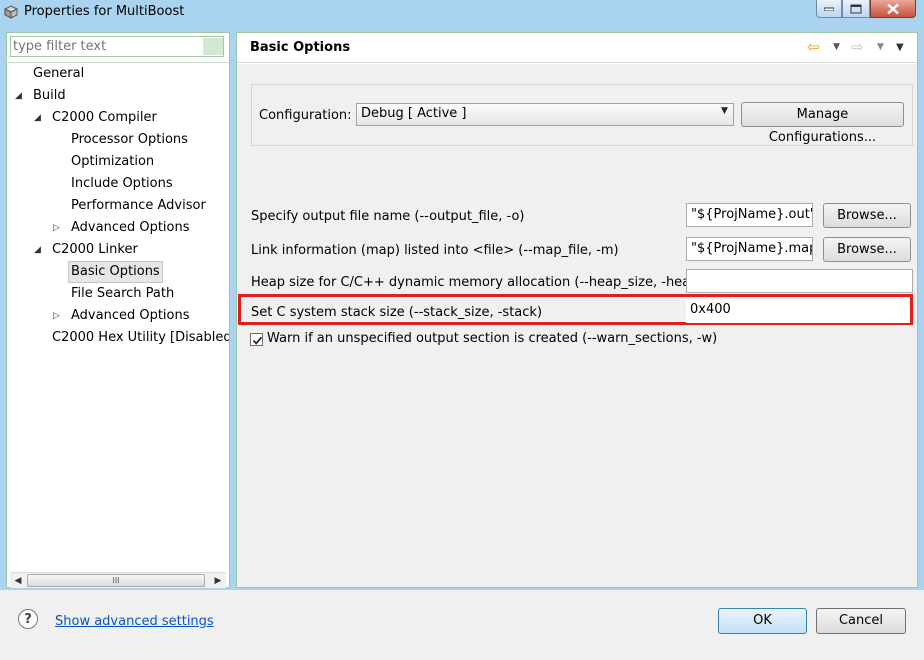  What do you see at coordinates (462, 625) in the screenshot?
I see `dialog-footer: ? Show advanced settings OK Cancel` at bounding box center [462, 625].